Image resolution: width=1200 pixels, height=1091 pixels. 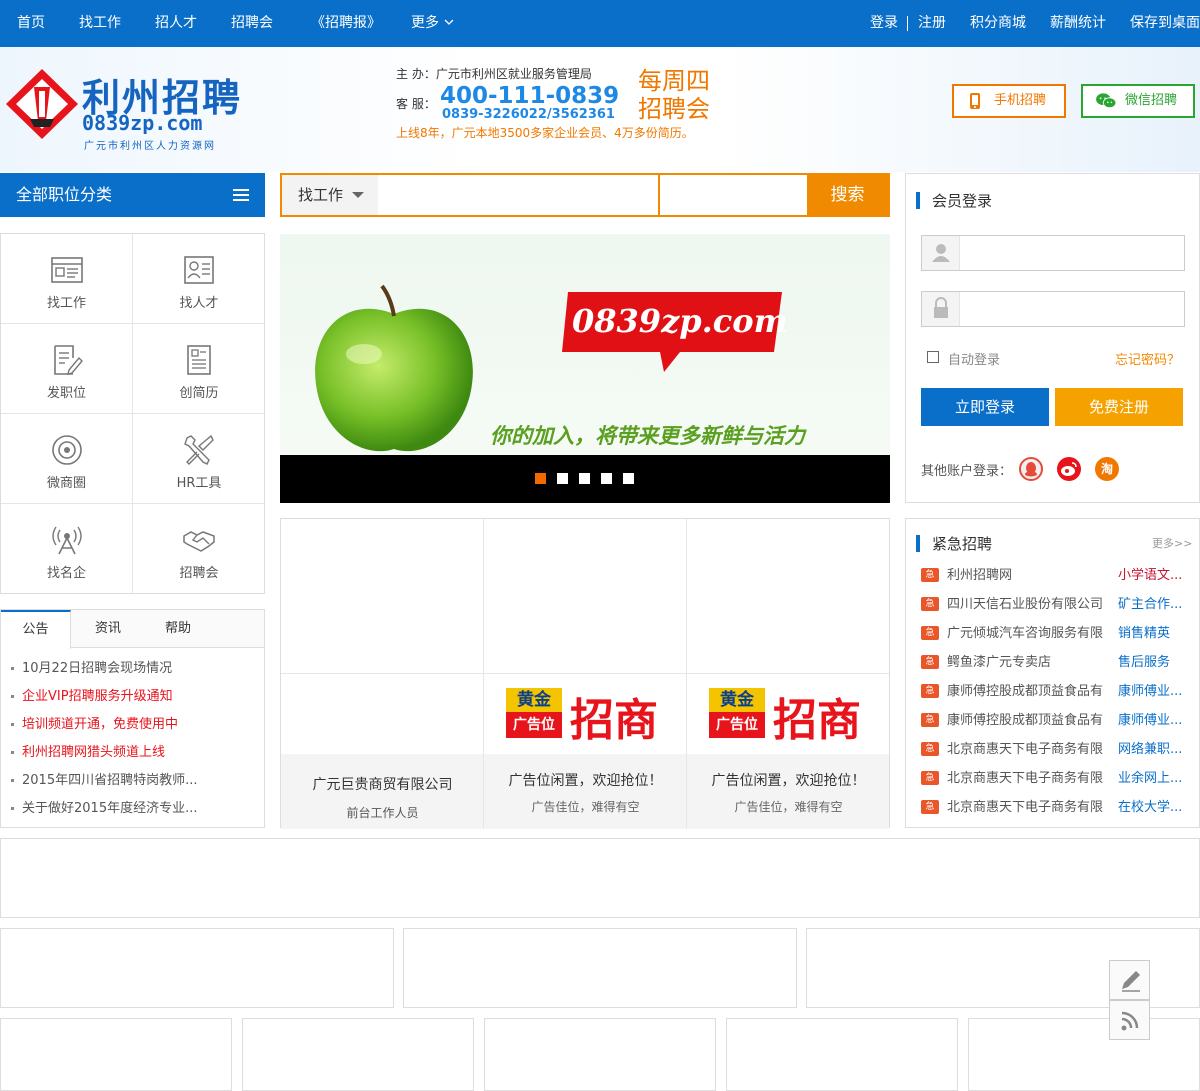 I want to click on login-title: 会员登录, so click(x=954, y=200).